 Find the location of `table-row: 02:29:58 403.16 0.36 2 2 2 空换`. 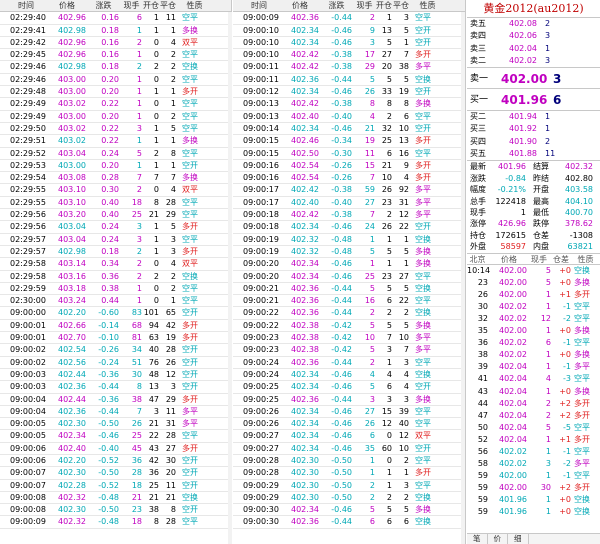

table-row: 02:29:58 403.16 0.36 2 2 2 空换 is located at coordinates (115, 277).